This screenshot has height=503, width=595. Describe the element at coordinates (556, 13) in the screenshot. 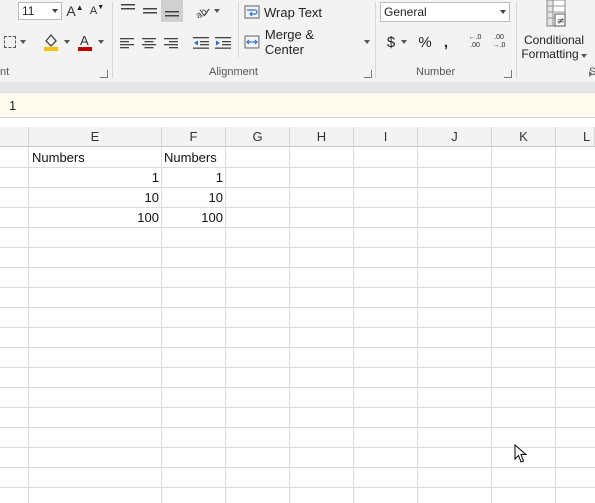

I see `conditional-formatting-icon: ≠` at that location.